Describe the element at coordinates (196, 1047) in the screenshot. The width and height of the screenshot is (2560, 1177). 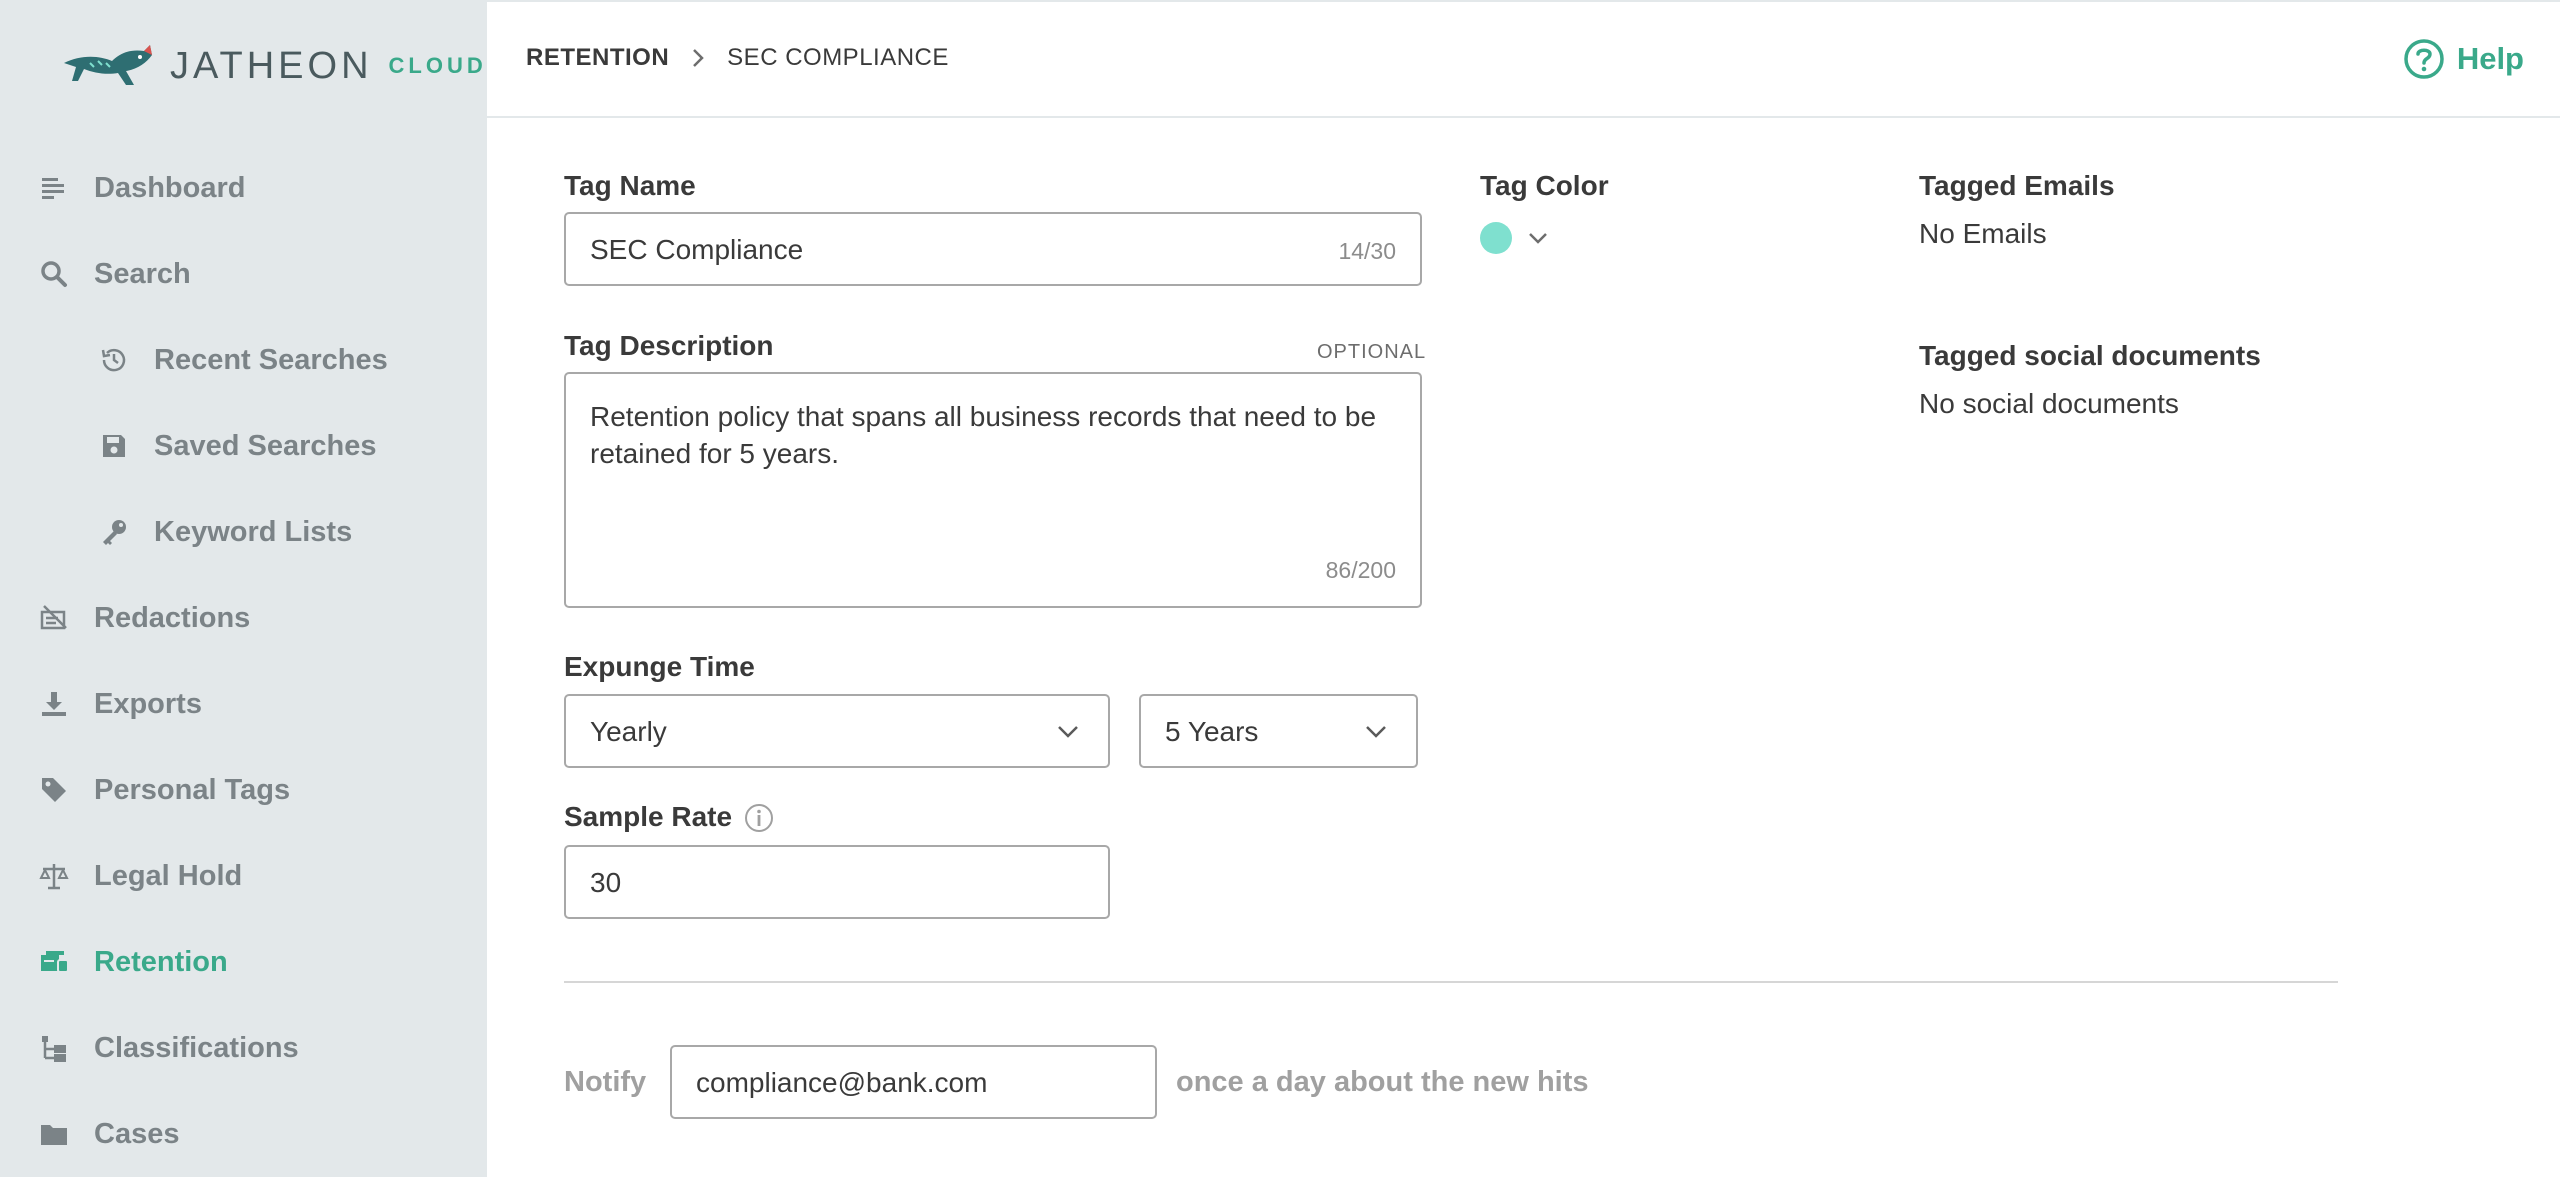
I see `sidebar-item-label: Classifications` at that location.